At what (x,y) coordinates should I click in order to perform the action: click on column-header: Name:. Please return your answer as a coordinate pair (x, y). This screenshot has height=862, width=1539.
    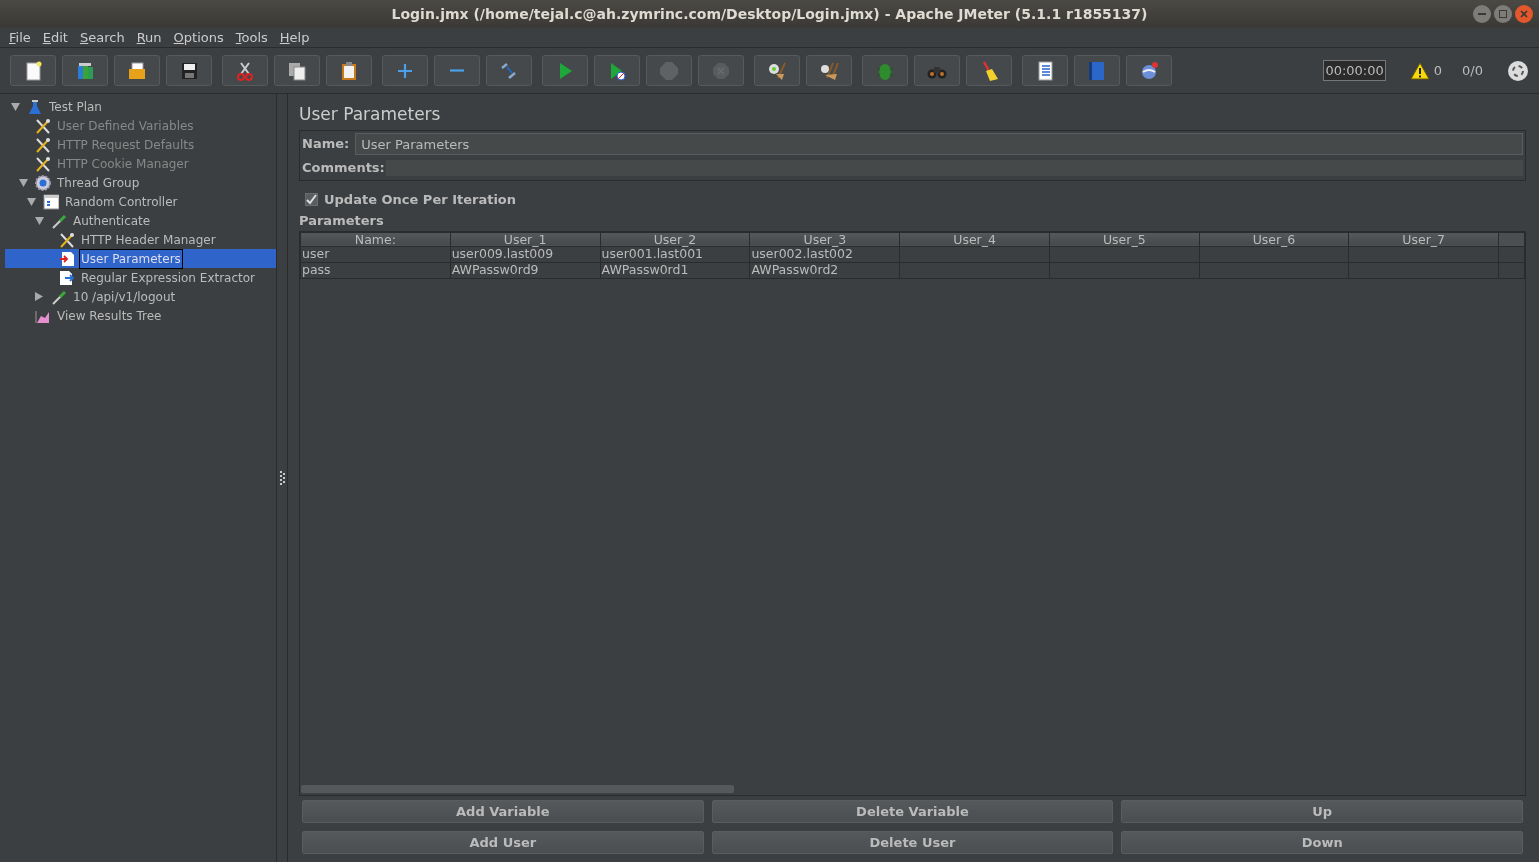
    Looking at the image, I should click on (375, 239).